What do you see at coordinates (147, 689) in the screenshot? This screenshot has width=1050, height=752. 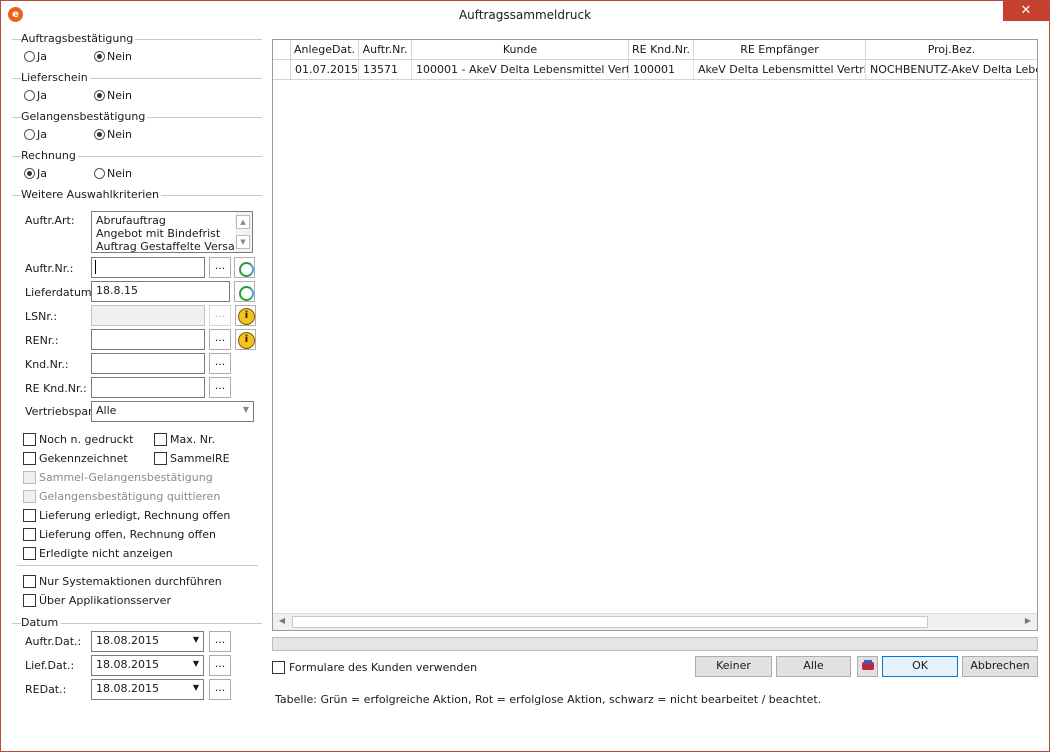 I see `re-dat-datepicker: 18.08.2015 ▼` at bounding box center [147, 689].